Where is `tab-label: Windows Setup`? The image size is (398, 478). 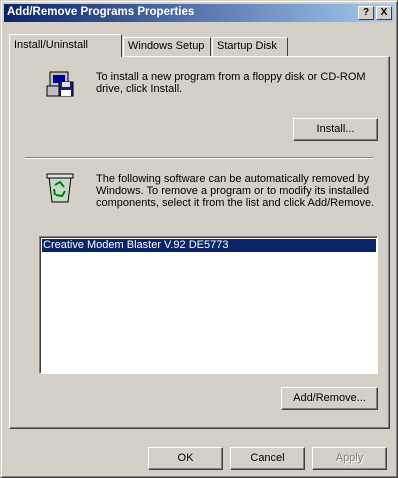
tab-label: Windows Setup is located at coordinates (166, 46).